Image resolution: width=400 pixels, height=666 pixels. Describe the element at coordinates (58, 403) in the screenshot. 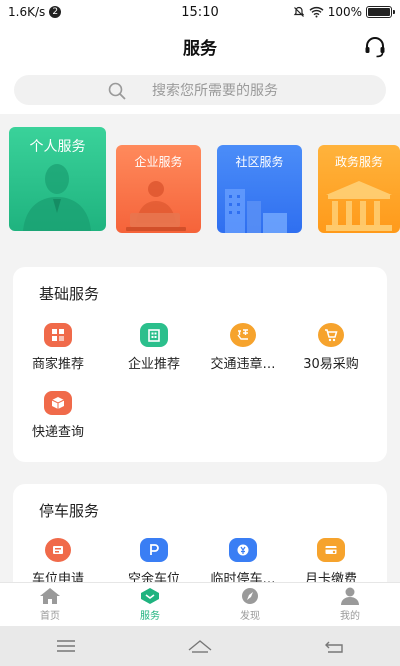

I see `package-icon` at that location.